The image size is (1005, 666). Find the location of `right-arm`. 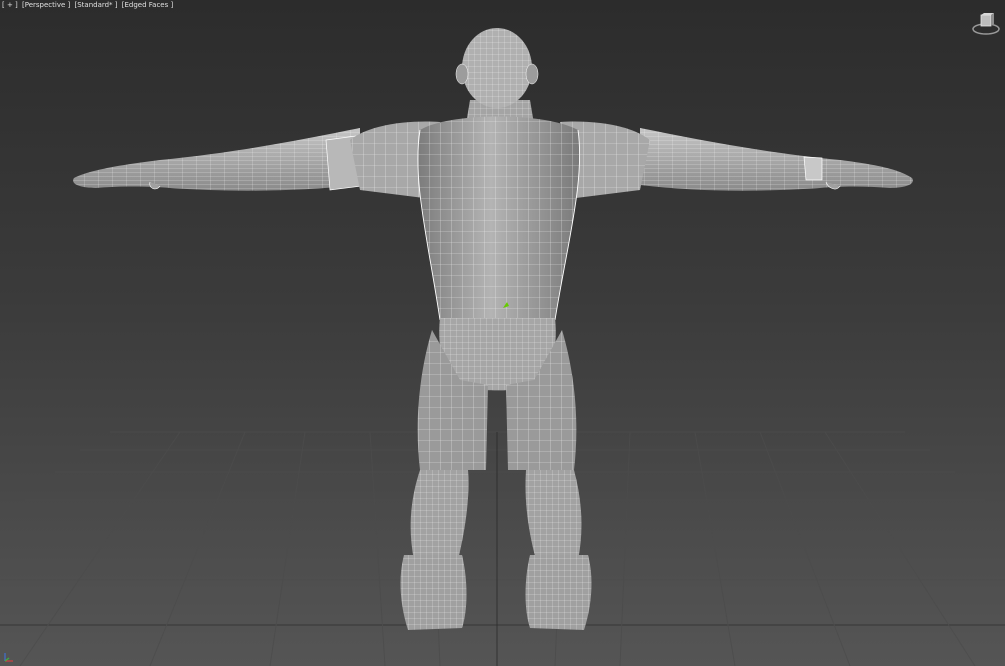

right-arm is located at coordinates (776, 159).